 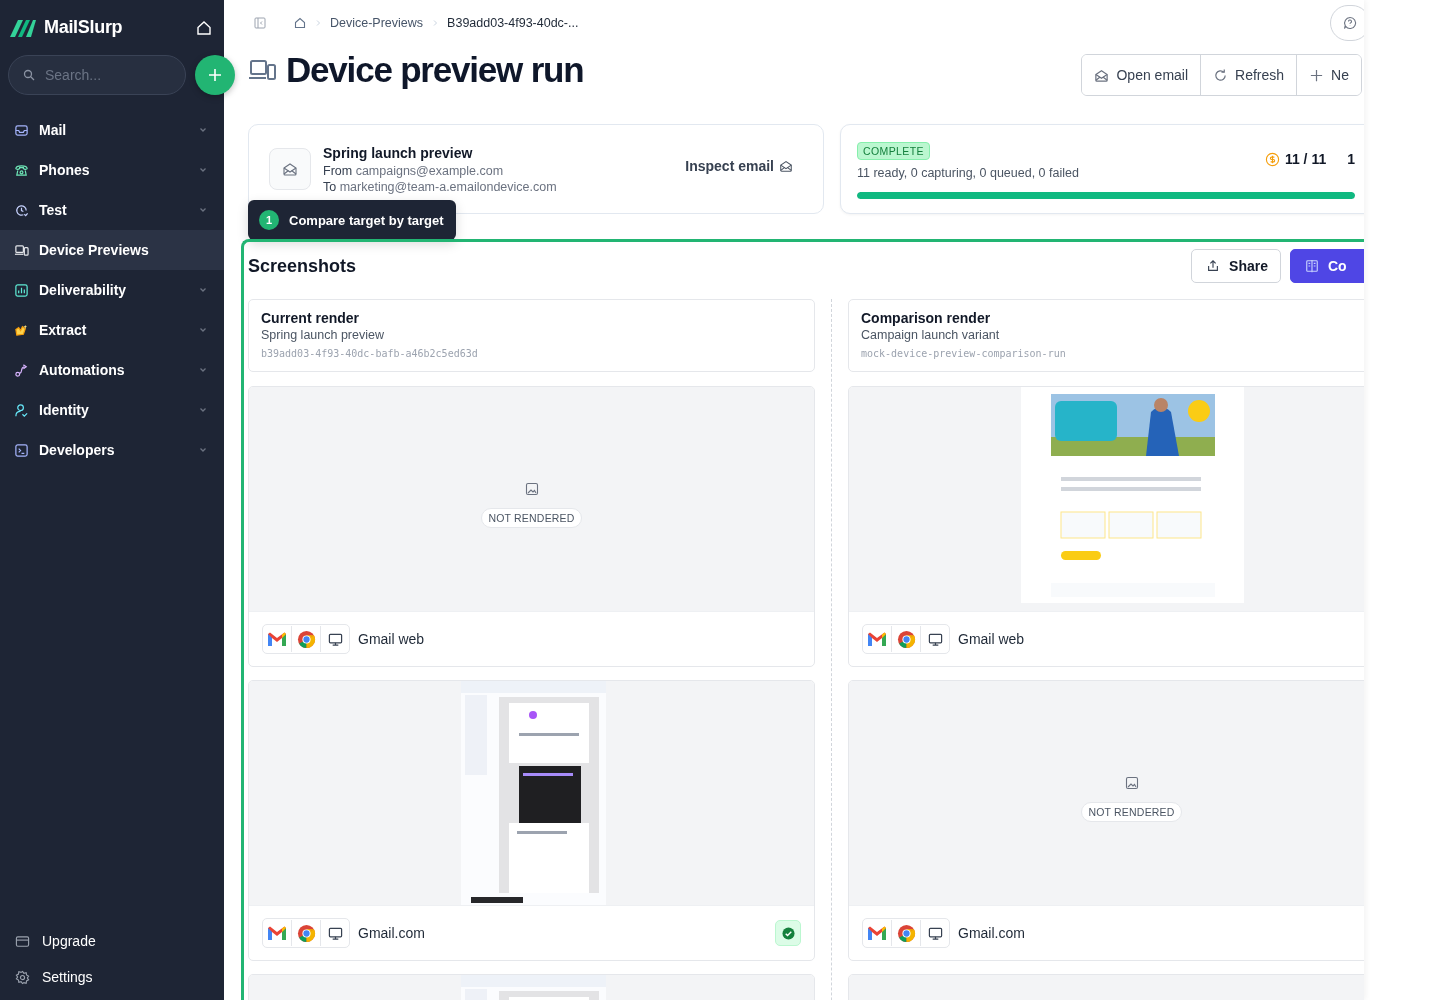 I want to click on share-button: Share, so click(x=1236, y=266).